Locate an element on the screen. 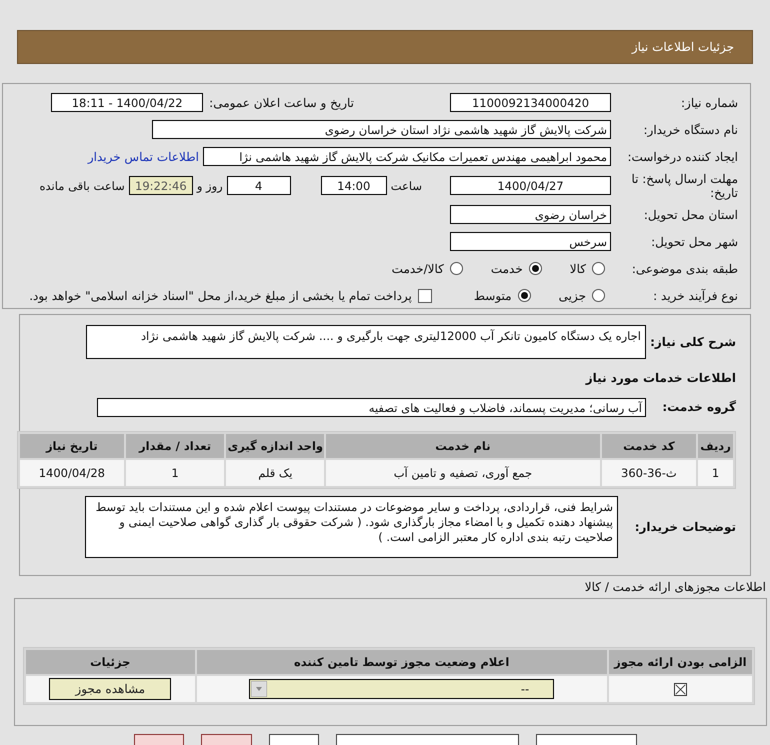  service-group-field: آب رسانی؛ مدیریت پسماند، فاضلاب و فعالیت های تصفیه is located at coordinates (371, 407).